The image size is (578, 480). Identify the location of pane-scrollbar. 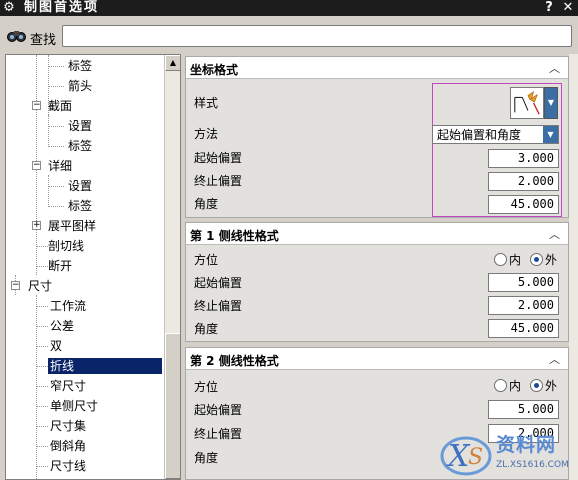
(573, 267).